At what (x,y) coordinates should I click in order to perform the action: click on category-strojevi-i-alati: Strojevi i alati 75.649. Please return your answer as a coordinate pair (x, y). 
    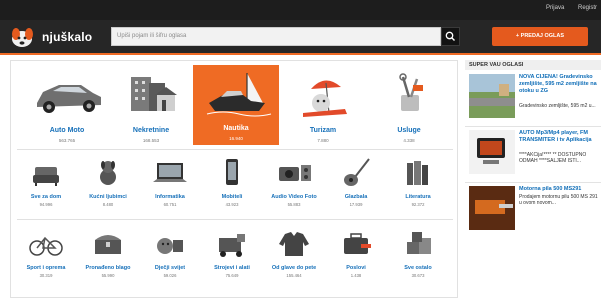
    Looking at the image, I should click on (232, 254).